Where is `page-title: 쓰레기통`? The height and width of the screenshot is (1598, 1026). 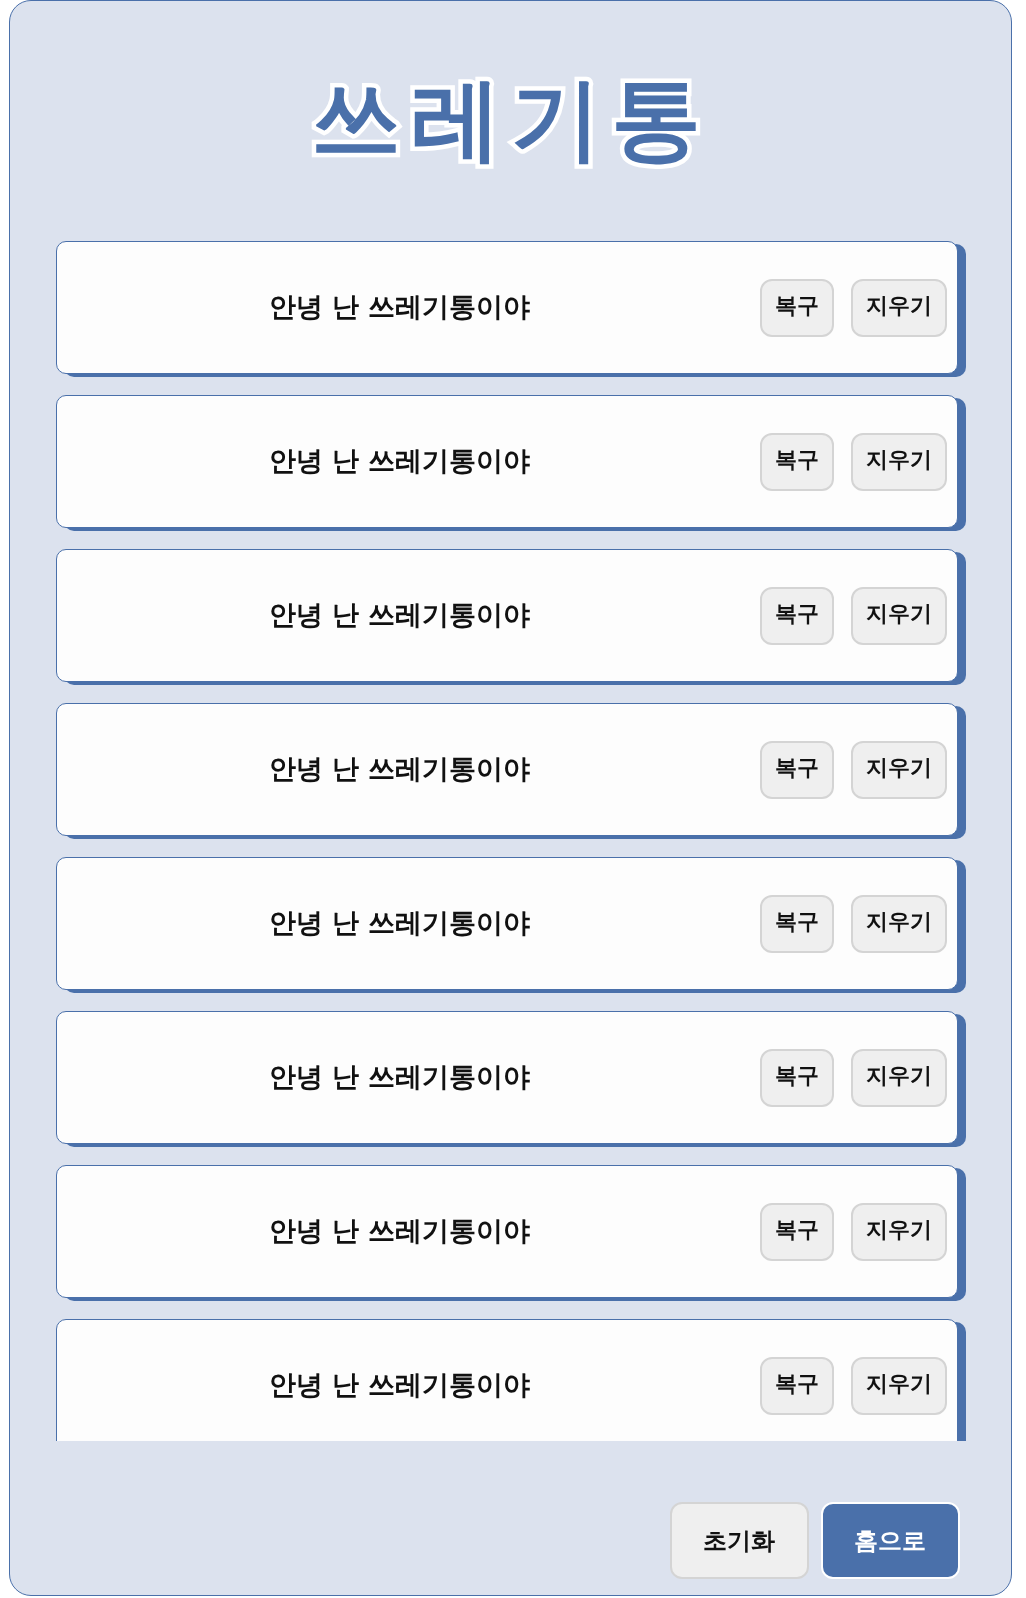 page-title: 쓰레기통 is located at coordinates (510, 119).